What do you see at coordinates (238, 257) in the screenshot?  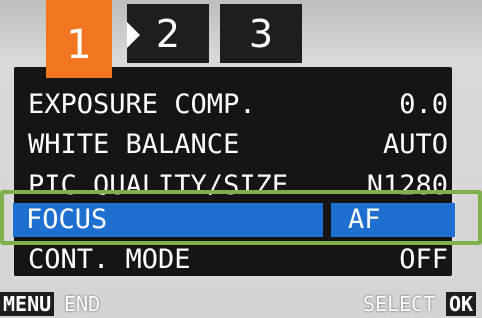 I see `menu-item-cont-mode: CONT. MODE OFF` at bounding box center [238, 257].